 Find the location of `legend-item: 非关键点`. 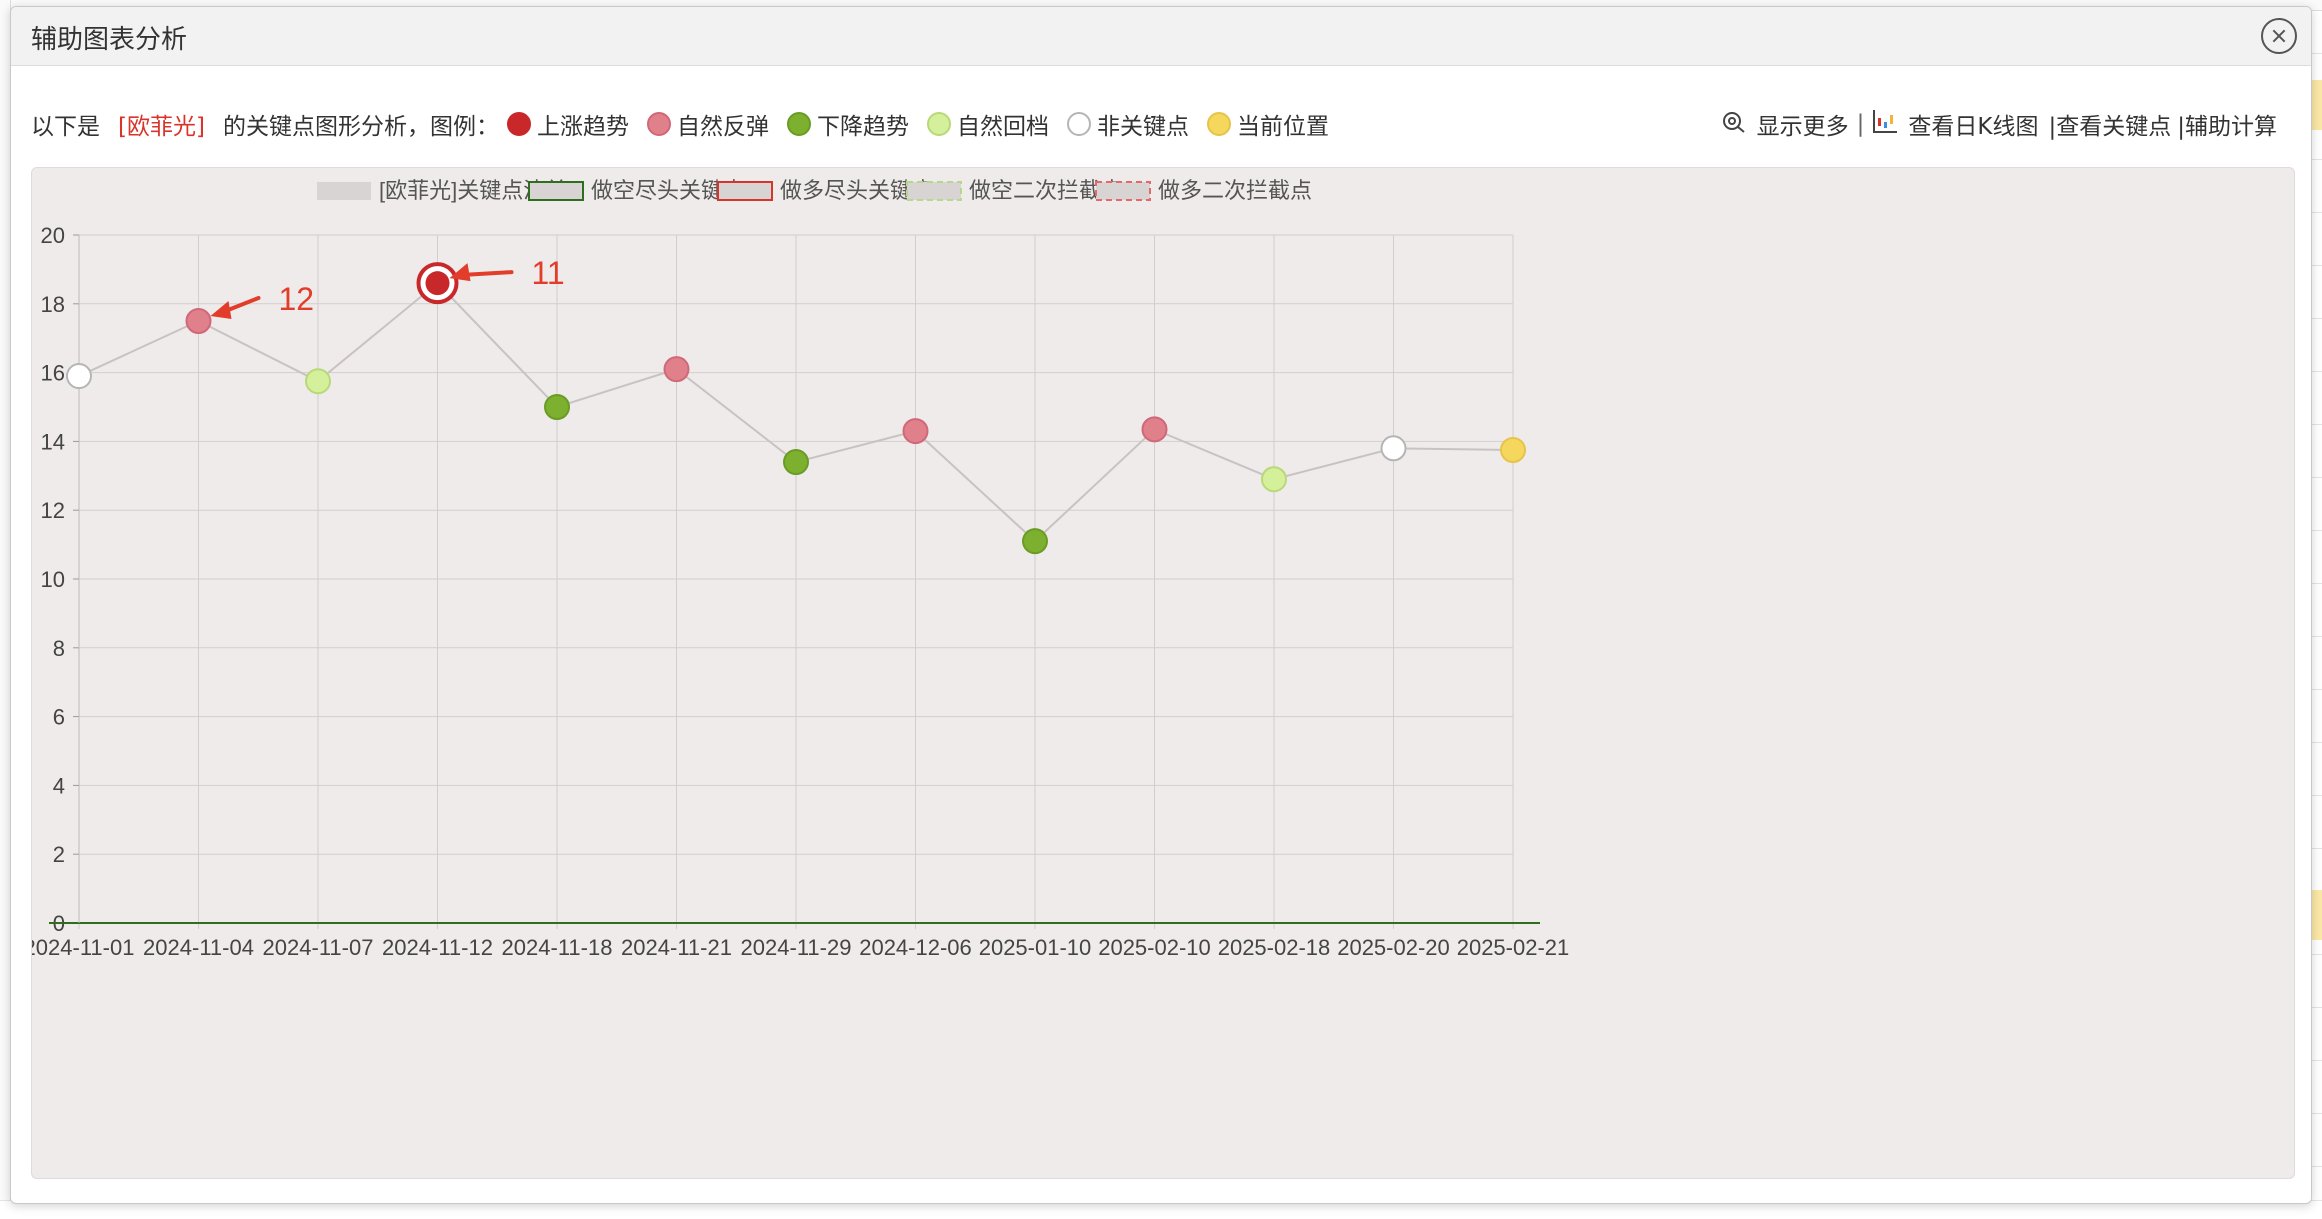

legend-item: 非关键点 is located at coordinates (1127, 124).